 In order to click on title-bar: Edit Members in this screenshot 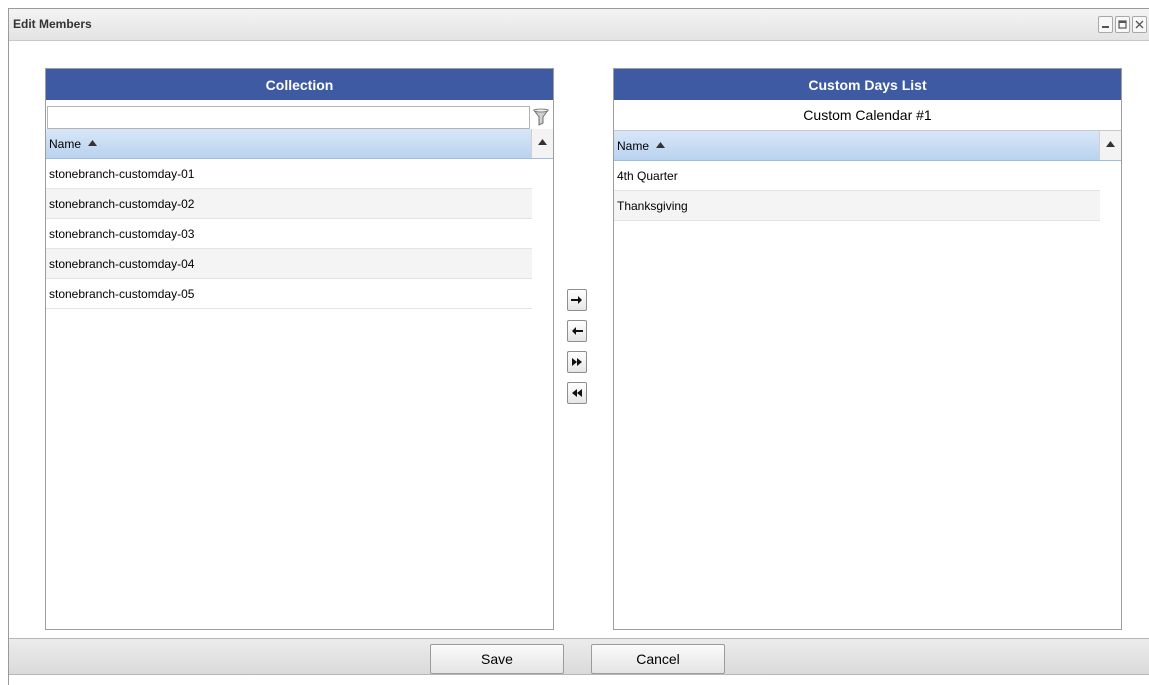, I will do `click(579, 25)`.